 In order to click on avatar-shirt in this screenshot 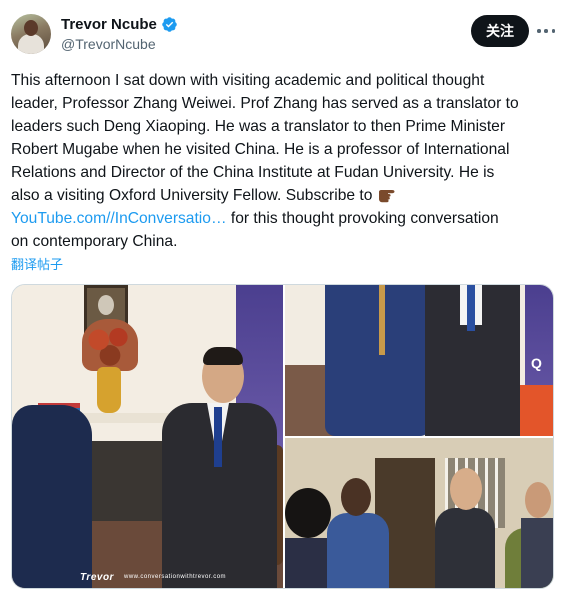, I will do `click(31, 44)`.